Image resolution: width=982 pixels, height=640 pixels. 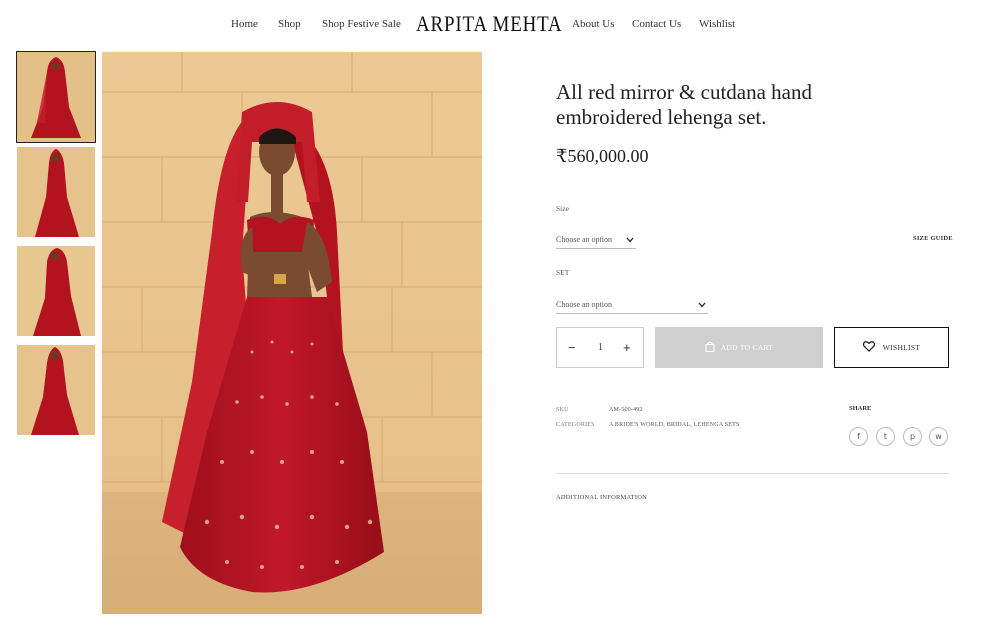 I want to click on add-to-cart-button: ADD TO CART, so click(x=739, y=347).